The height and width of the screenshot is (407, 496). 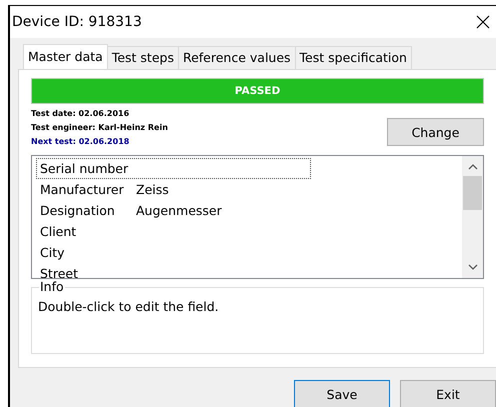 I want to click on scrollbar-thumb, so click(x=472, y=193).